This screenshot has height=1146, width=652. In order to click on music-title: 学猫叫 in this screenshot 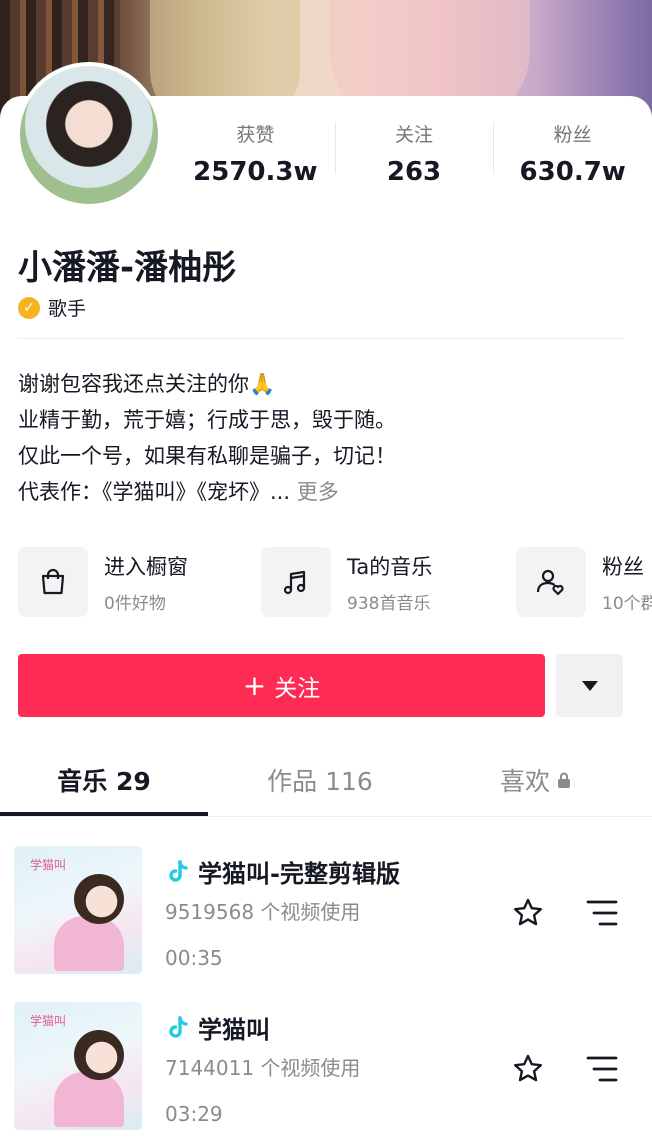, I will do `click(218, 1027)`.